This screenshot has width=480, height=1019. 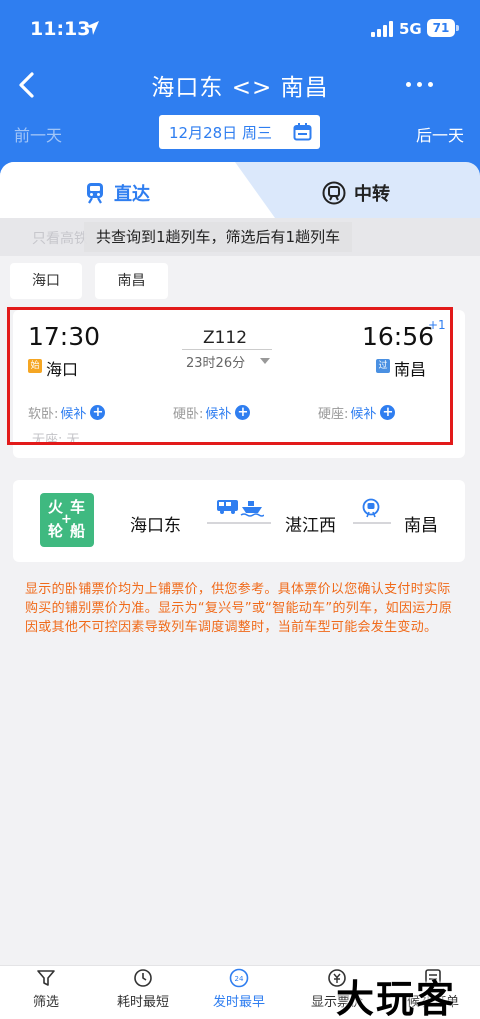 I want to click on calendar-icon, so click(x=302, y=132).